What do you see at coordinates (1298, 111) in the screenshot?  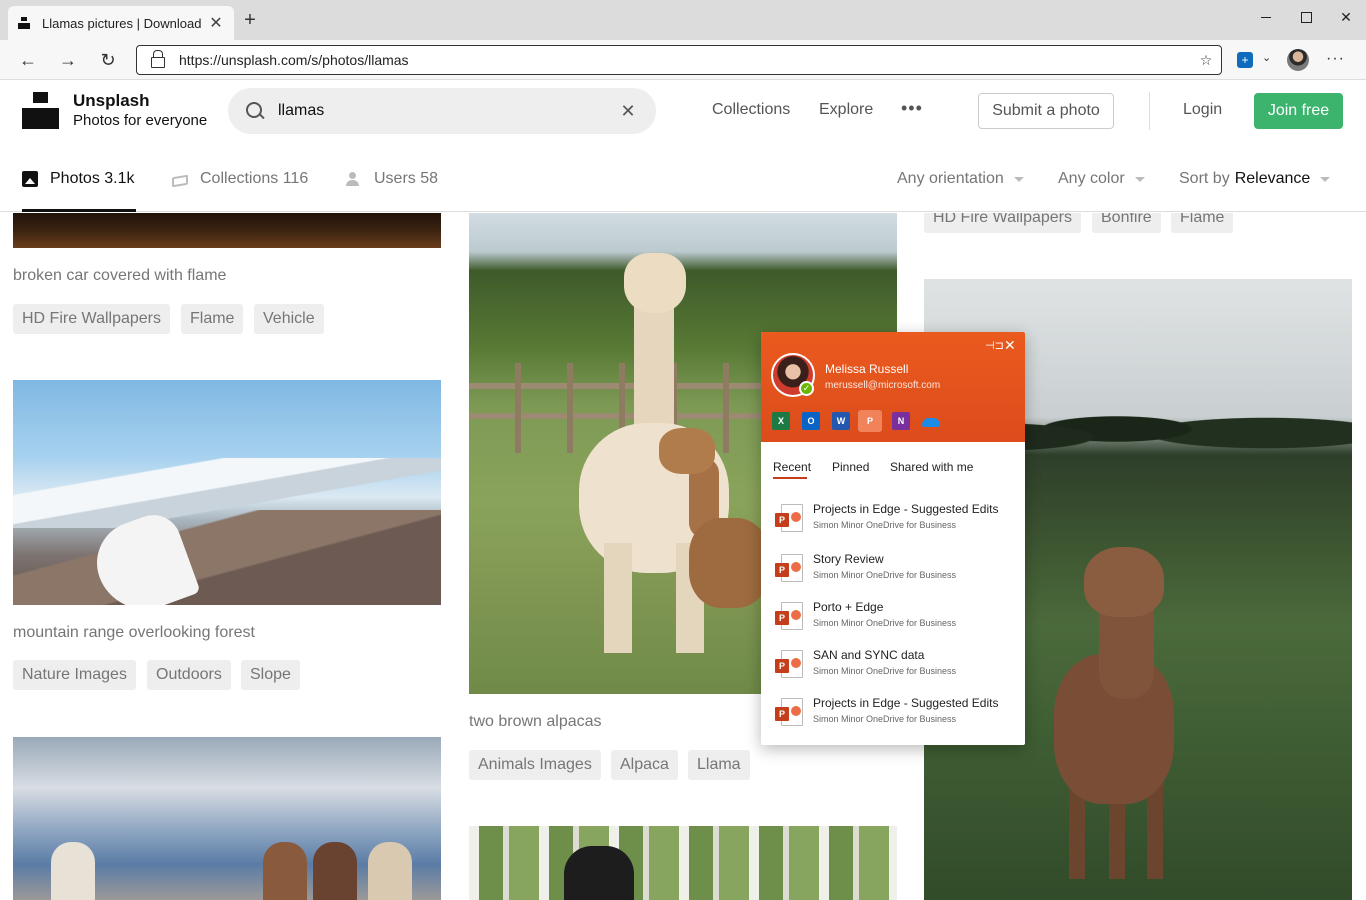 I see `join-free-button: Join free` at bounding box center [1298, 111].